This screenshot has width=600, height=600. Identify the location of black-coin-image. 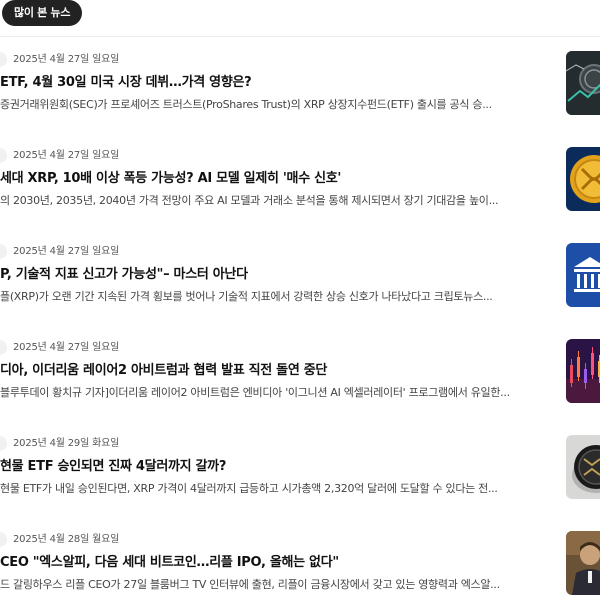
(583, 467).